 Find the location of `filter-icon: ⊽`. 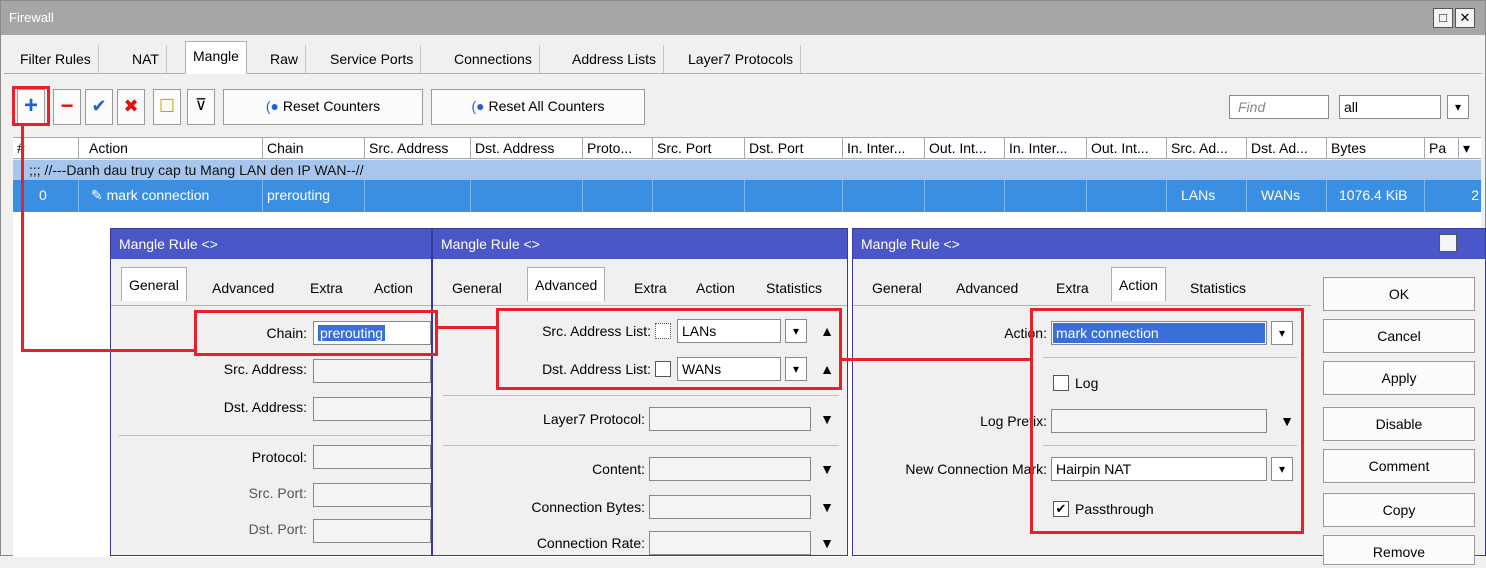

filter-icon: ⊽ is located at coordinates (201, 107).